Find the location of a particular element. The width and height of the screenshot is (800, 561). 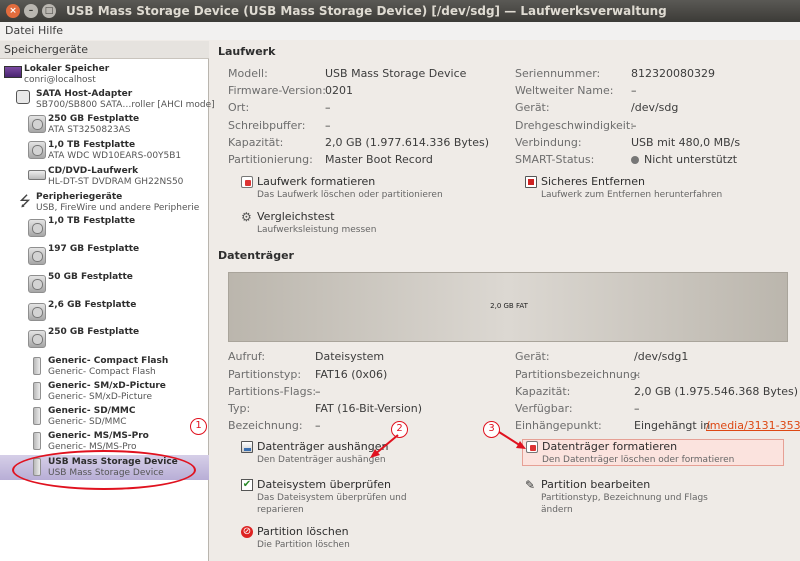

tree-item-disk: 2,6 GB Festplatte is located at coordinates (118, 312).